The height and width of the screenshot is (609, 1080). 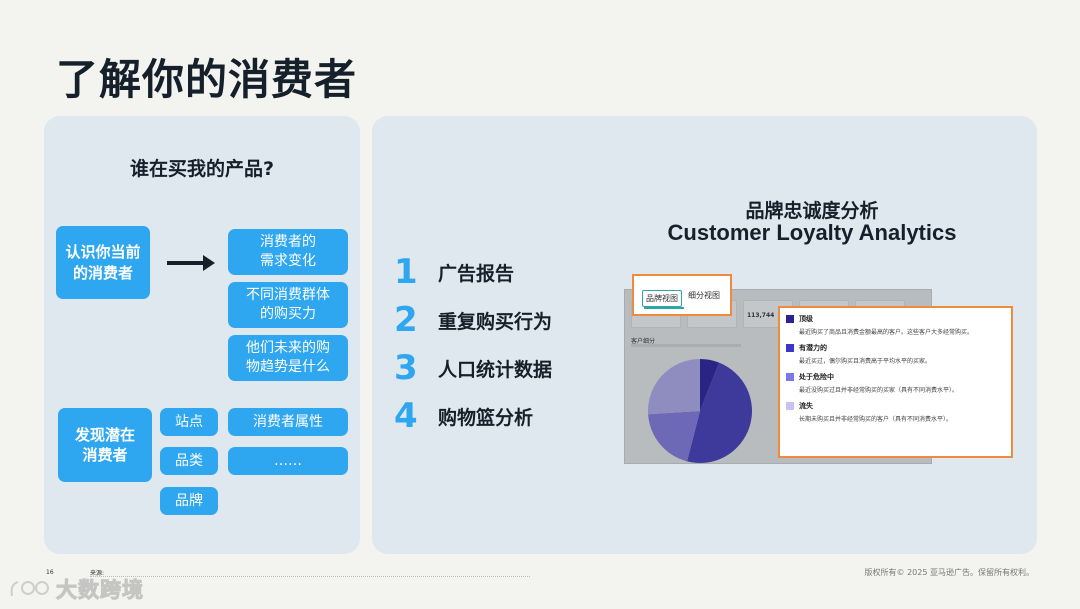 What do you see at coordinates (865, 361) in the screenshot?
I see `legend-description: 最近买过，偶尔购买且消费高于平均水平的买家。` at bounding box center [865, 361].